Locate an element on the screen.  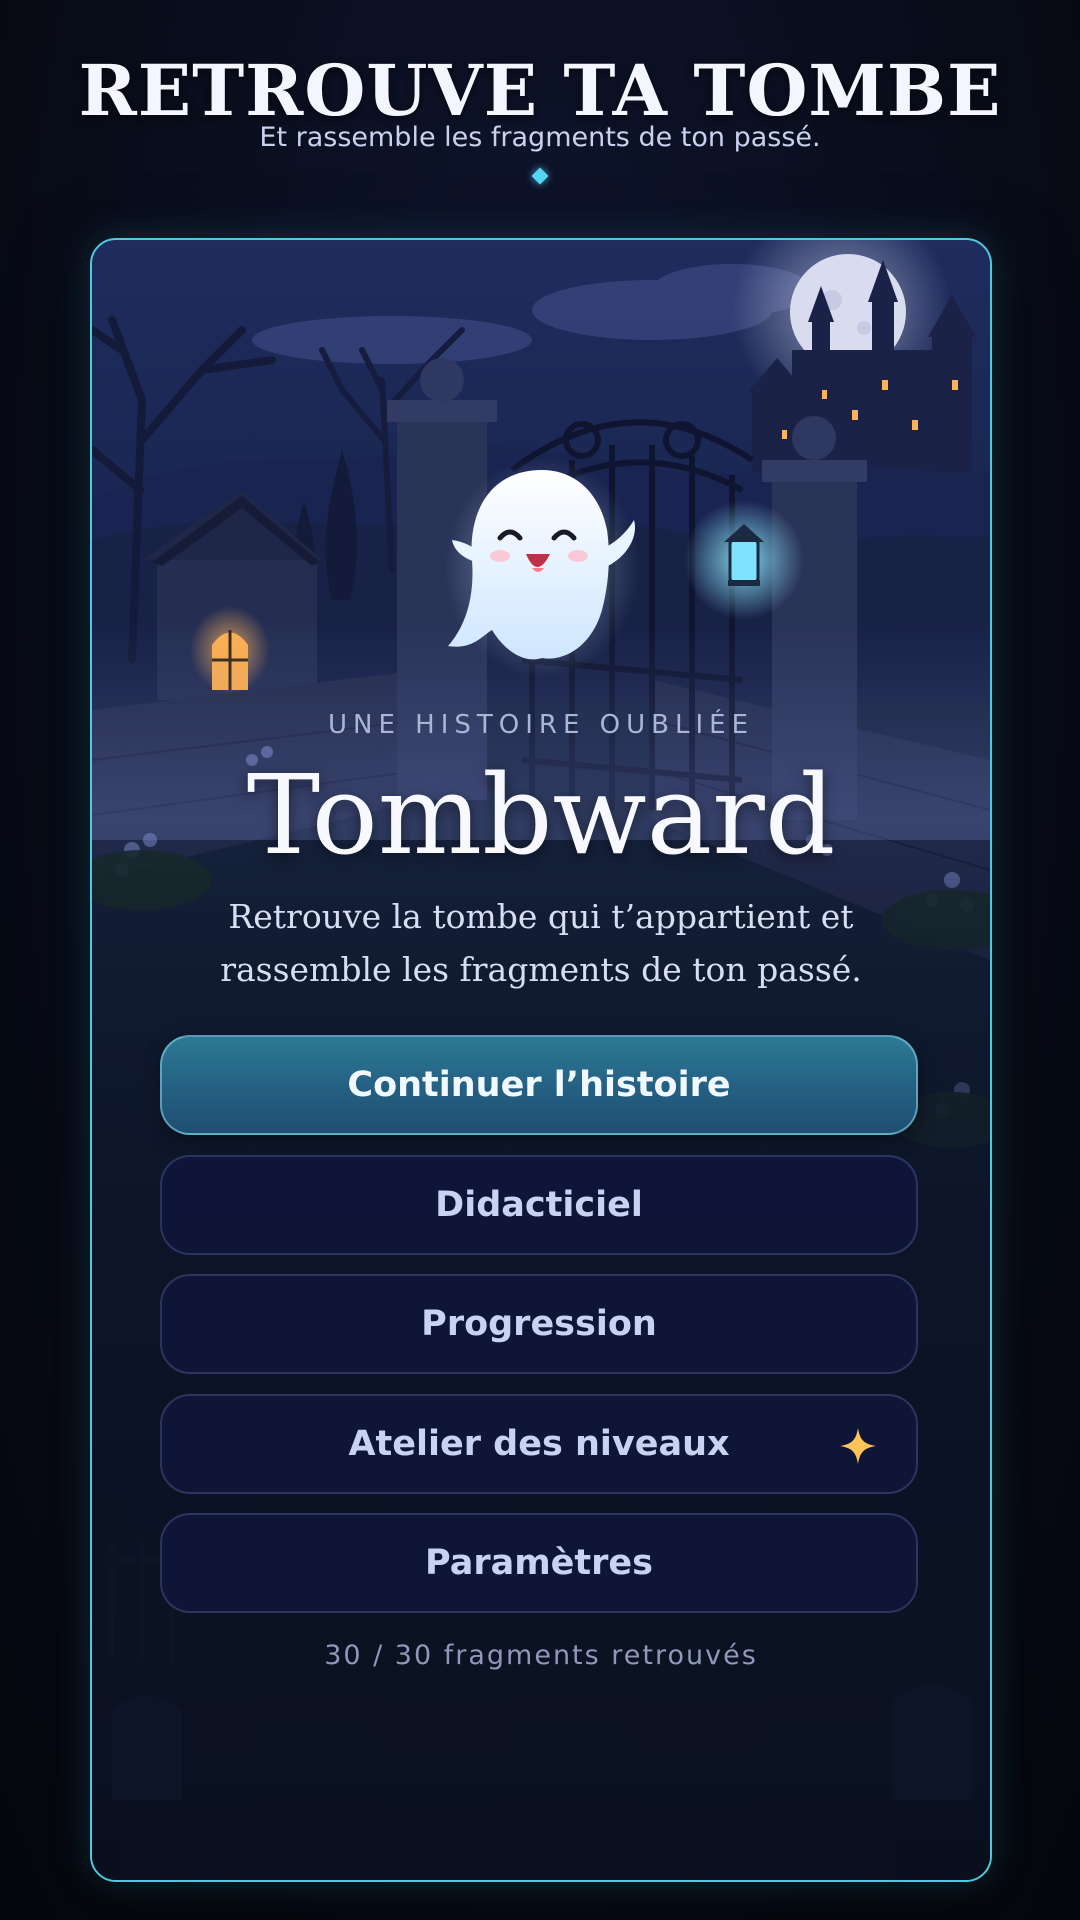
level-workshop-label: Atelier des niveaux is located at coordinates (539, 1444).